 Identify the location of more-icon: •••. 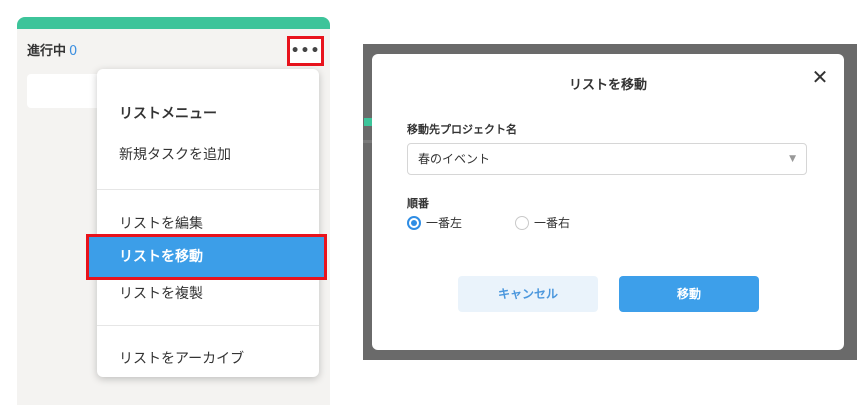
(305, 51).